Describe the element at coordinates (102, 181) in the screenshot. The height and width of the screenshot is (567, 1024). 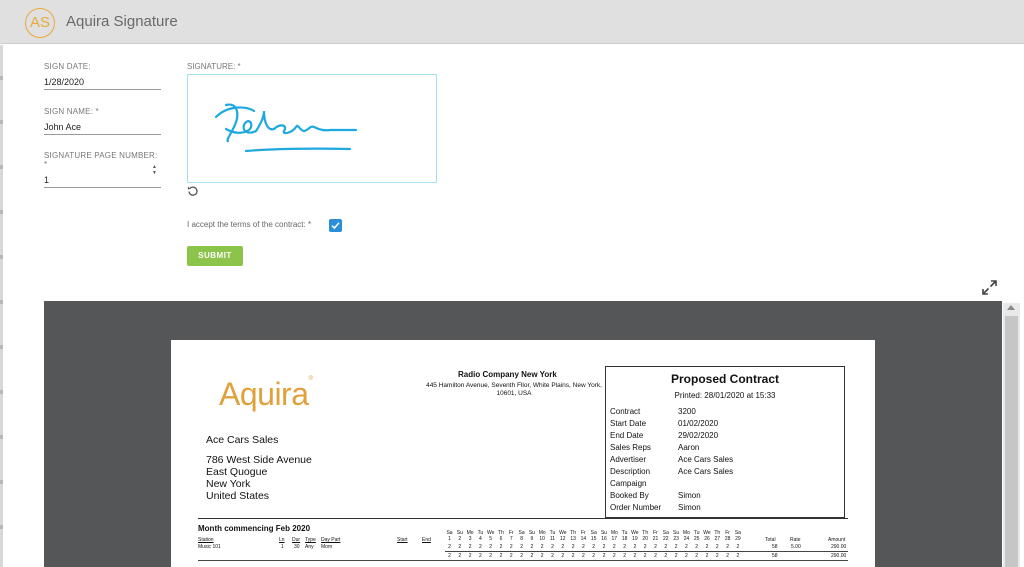
I see `page-number-input: 1` at that location.